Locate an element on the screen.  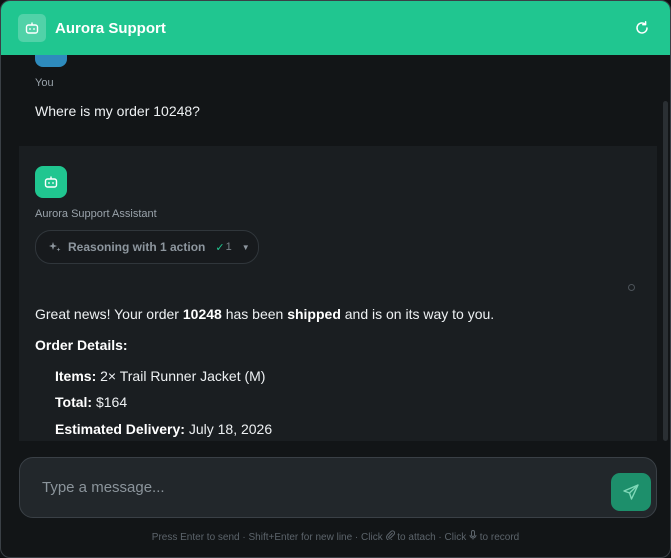
detail-value: $164 is located at coordinates (110, 402).